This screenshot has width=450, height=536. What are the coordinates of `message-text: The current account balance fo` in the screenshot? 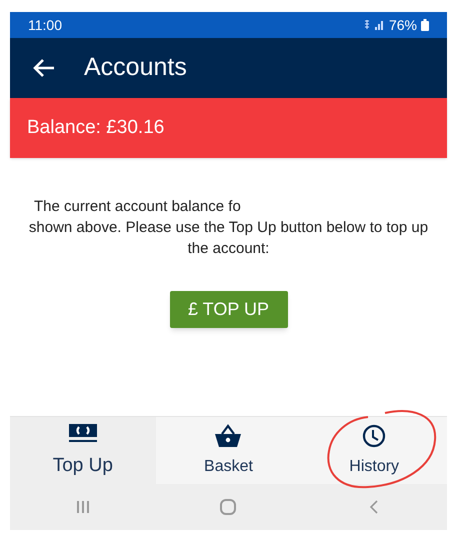 It's located at (137, 207).